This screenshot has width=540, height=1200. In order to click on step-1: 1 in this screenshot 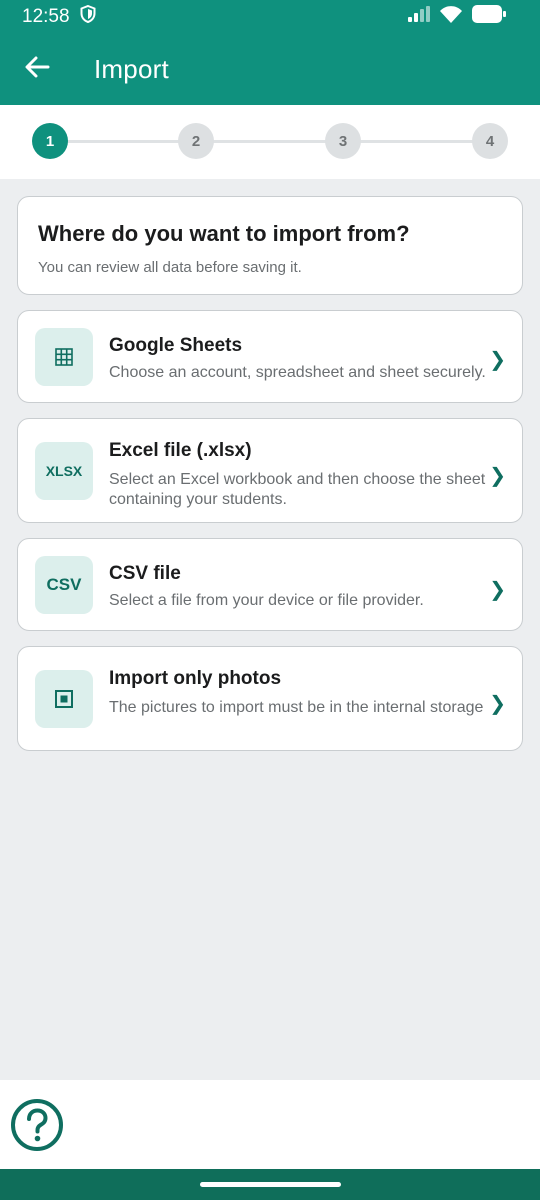, I will do `click(50, 141)`.